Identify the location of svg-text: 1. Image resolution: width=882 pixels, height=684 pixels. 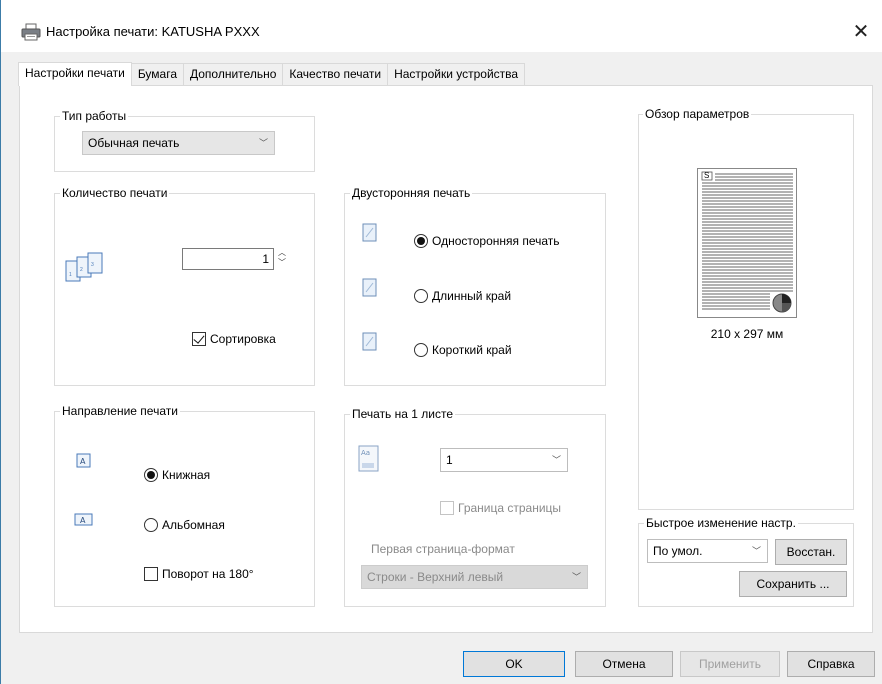
(70, 275).